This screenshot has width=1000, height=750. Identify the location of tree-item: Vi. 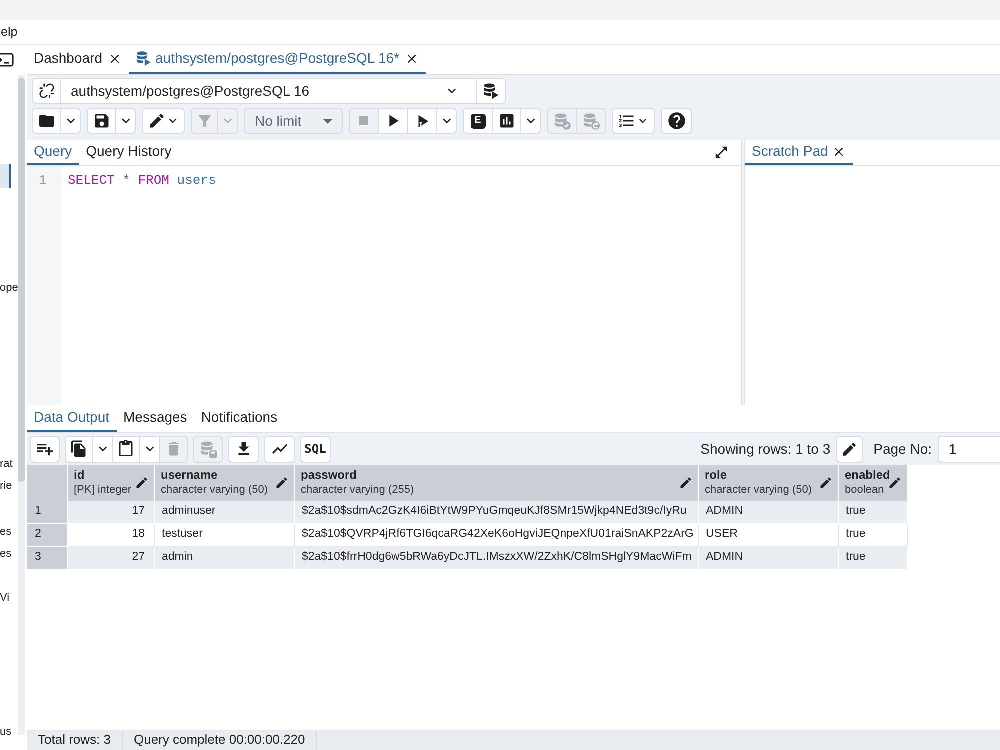
(9, 598).